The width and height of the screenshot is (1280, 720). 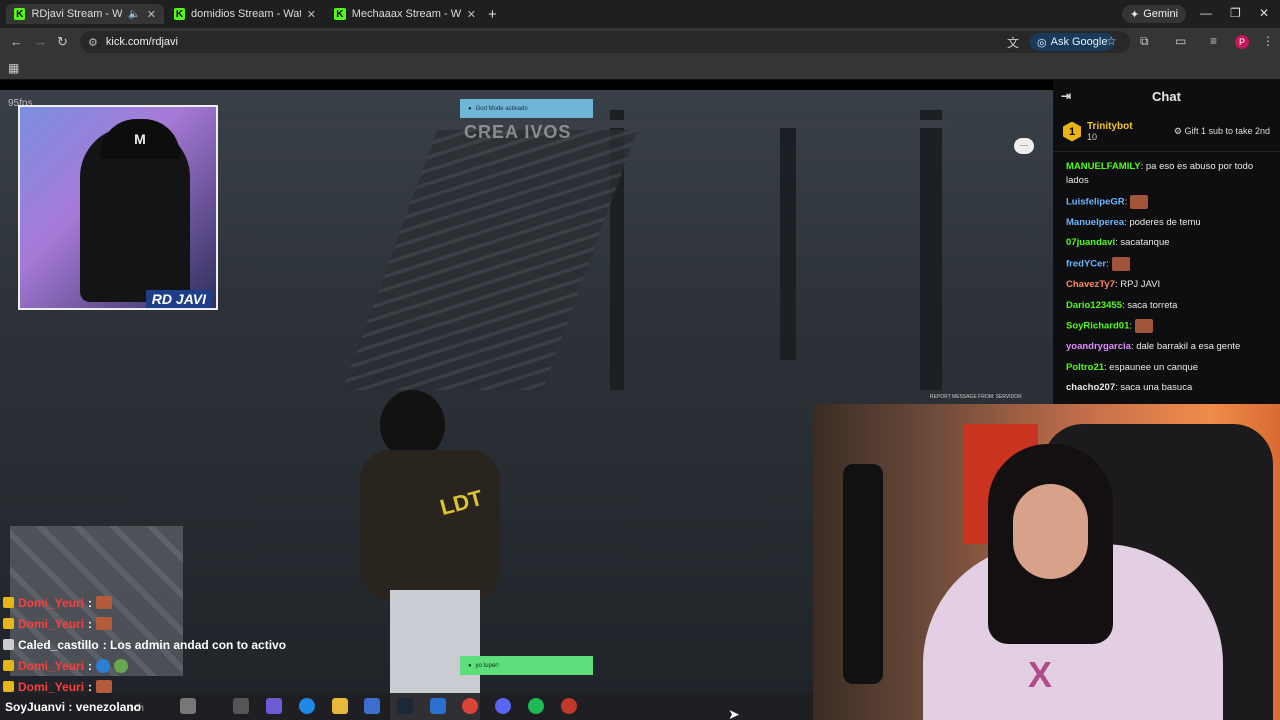 What do you see at coordinates (140, 139) in the screenshot?
I see `cap-logo: M` at bounding box center [140, 139].